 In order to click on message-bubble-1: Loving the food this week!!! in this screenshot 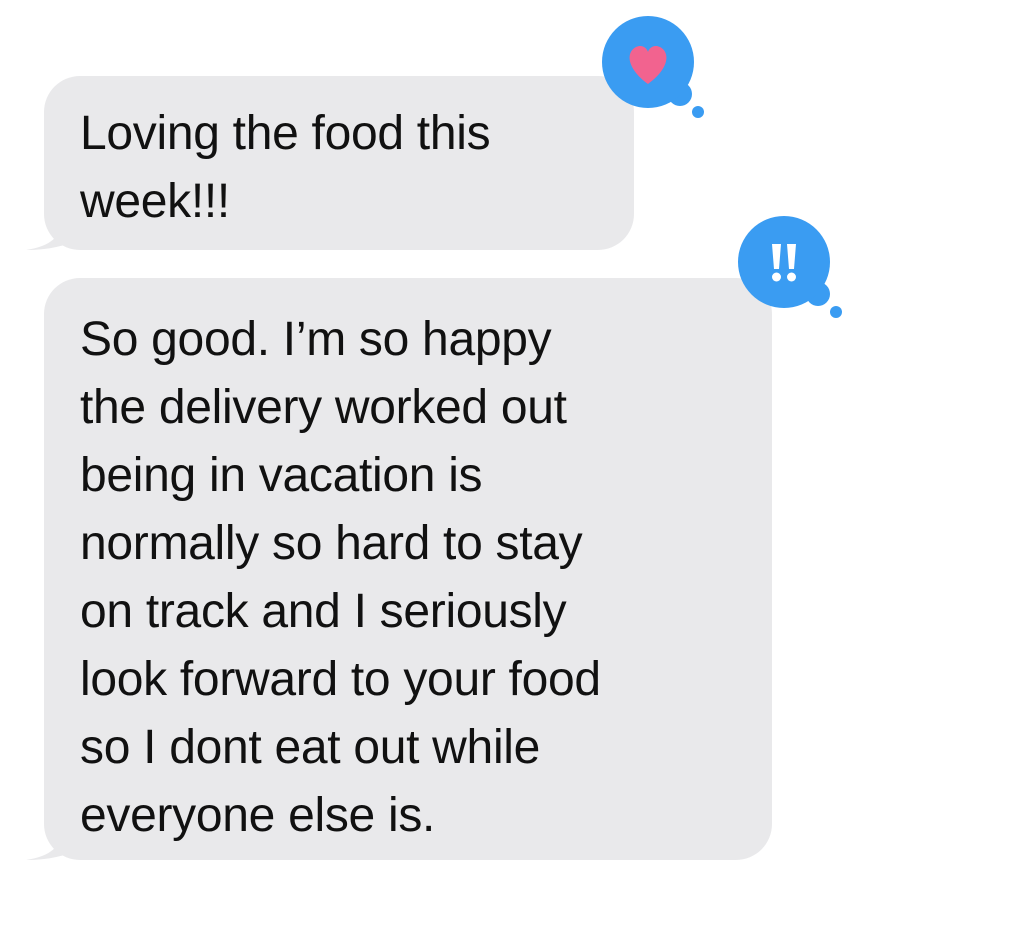, I will do `click(330, 163)`.